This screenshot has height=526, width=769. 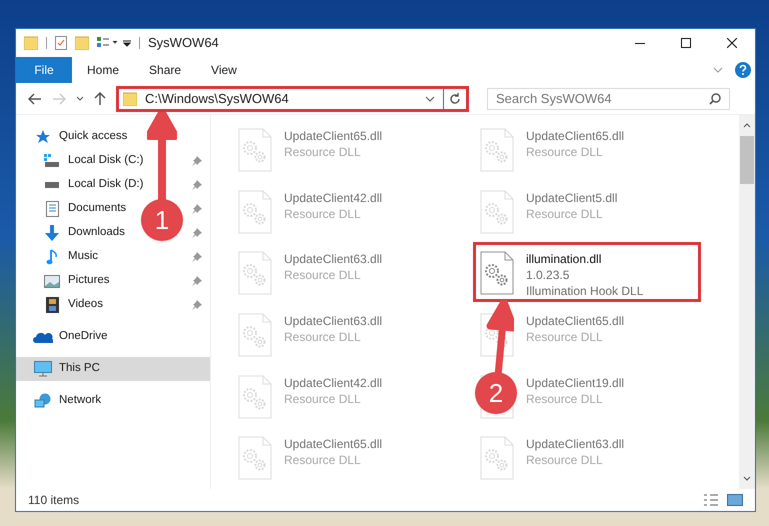 I want to click on thumbnail-view-icon, so click(x=735, y=500).